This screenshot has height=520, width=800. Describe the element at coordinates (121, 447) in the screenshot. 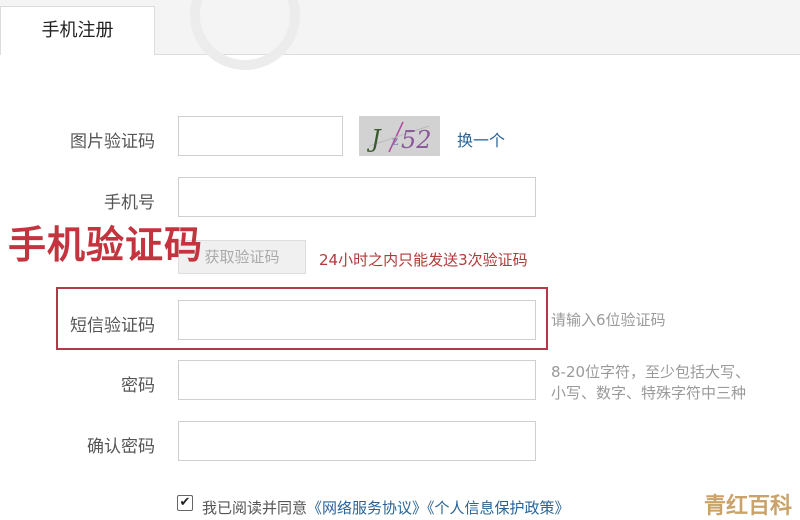

I see `confirm-password-label: 确认密码` at that location.